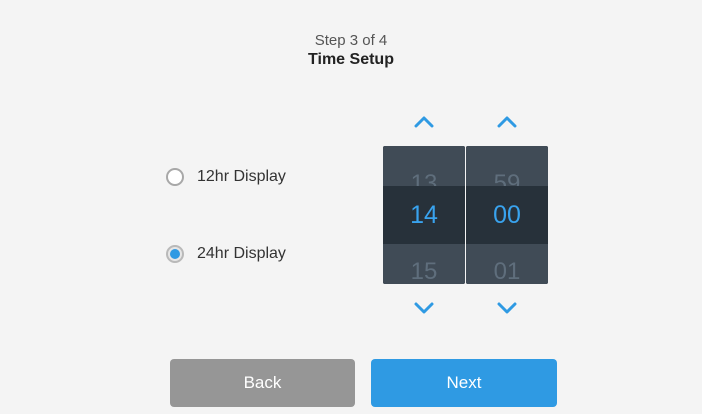 This screenshot has height=414, width=702. I want to click on radio-label-24hr: 24hr Display, so click(241, 253).